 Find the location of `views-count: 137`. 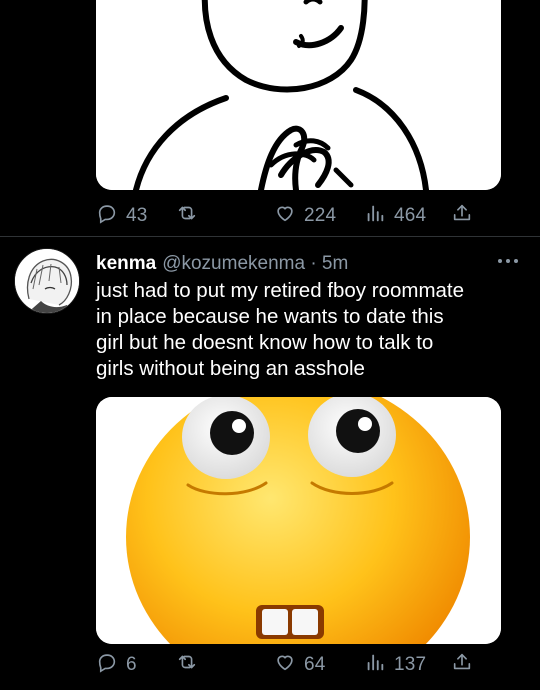

views-count: 137 is located at coordinates (410, 664).